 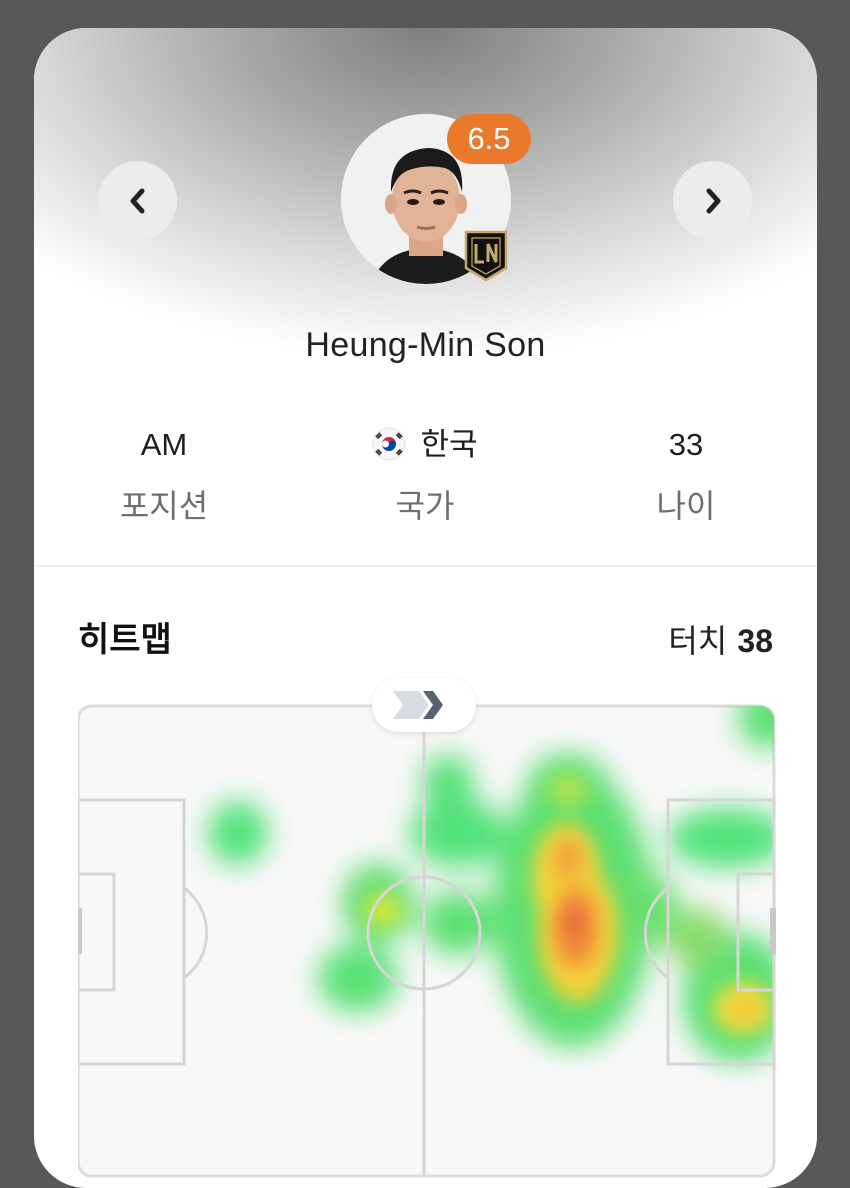 I want to click on attack-direction-indicator, so click(x=424, y=705).